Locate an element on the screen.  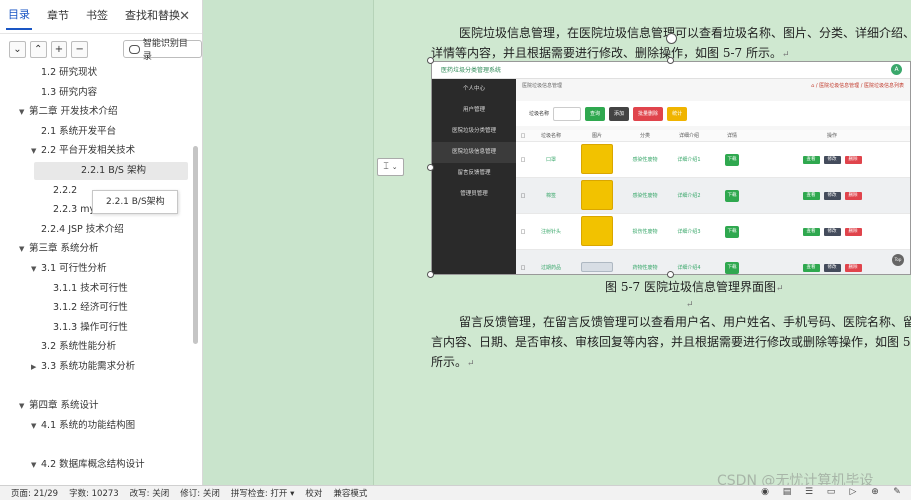
fig-cell-name: 口罩 is located at coordinates (550, 160).